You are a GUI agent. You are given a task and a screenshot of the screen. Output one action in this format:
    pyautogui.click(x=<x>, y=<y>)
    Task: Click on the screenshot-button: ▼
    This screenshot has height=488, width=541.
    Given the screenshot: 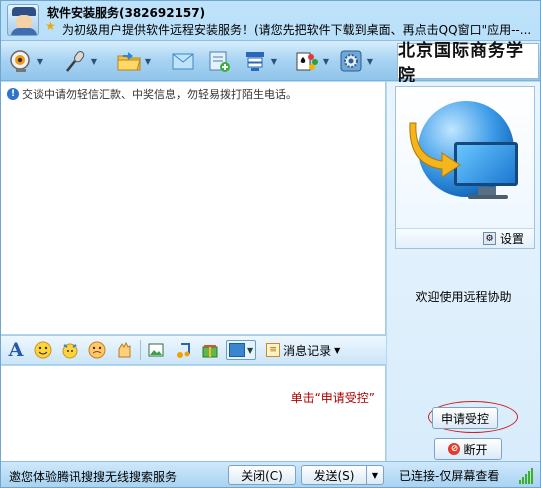 What is the action you would take?
    pyautogui.click(x=241, y=350)
    